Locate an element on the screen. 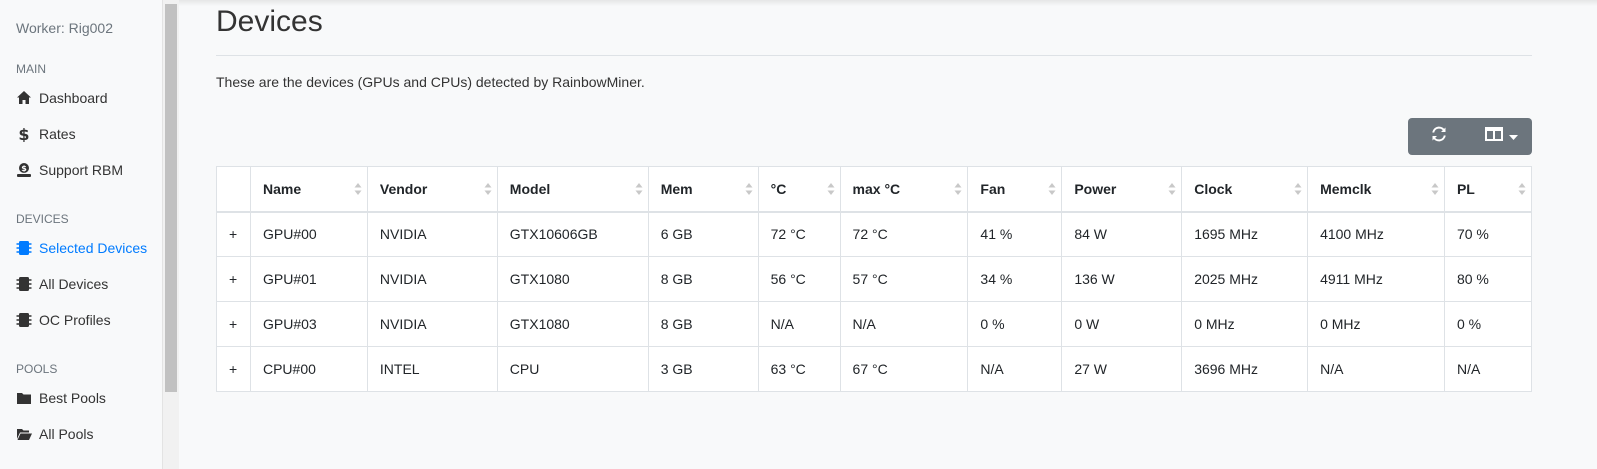  cell-memclk: N/A is located at coordinates (1376, 369).